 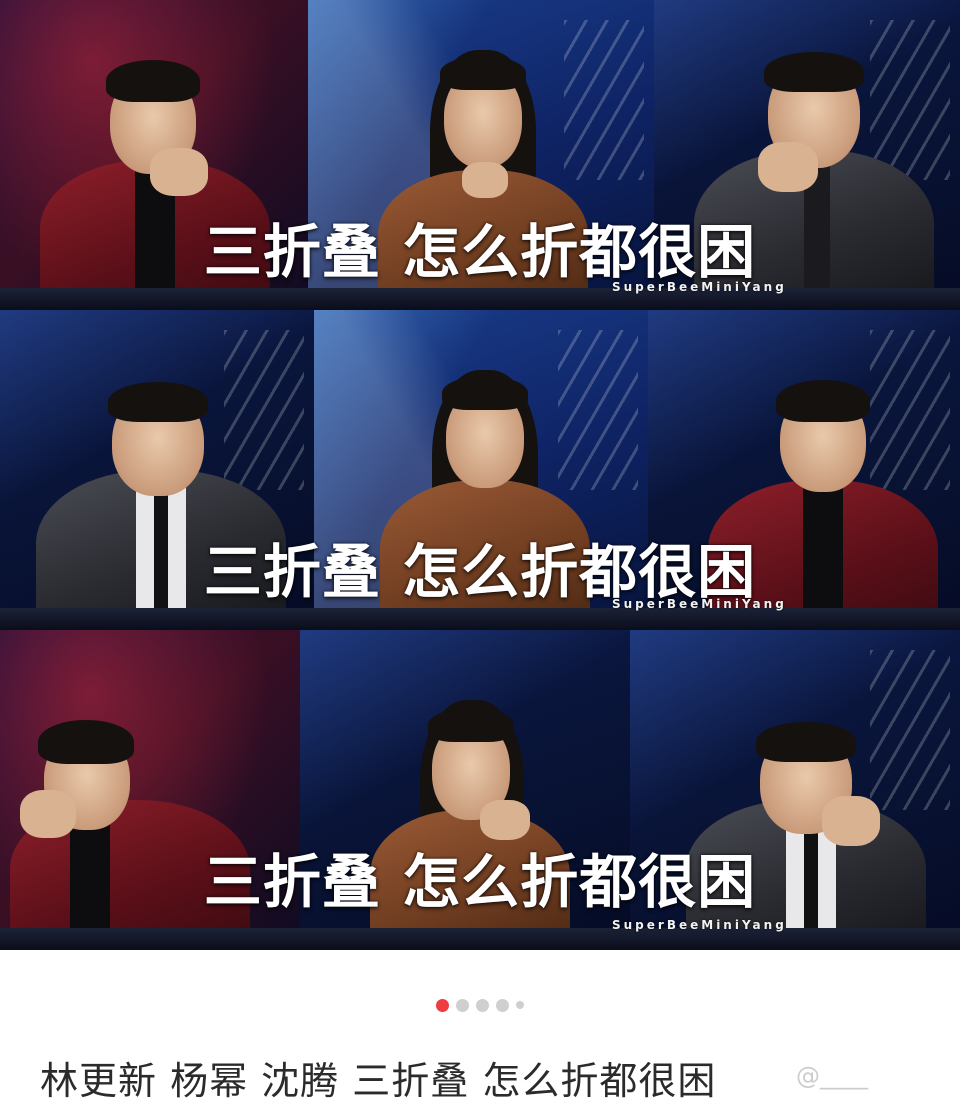 I want to click on carousel-pagination, so click(x=480, y=1005).